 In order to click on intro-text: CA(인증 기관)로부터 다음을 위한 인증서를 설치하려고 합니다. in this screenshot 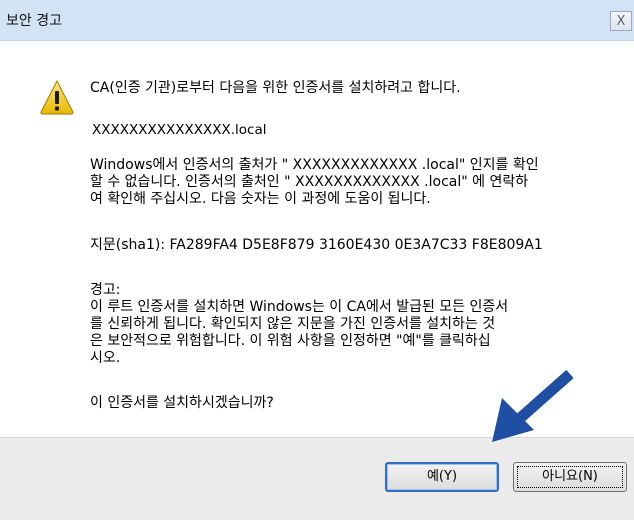, I will do `click(275, 88)`.